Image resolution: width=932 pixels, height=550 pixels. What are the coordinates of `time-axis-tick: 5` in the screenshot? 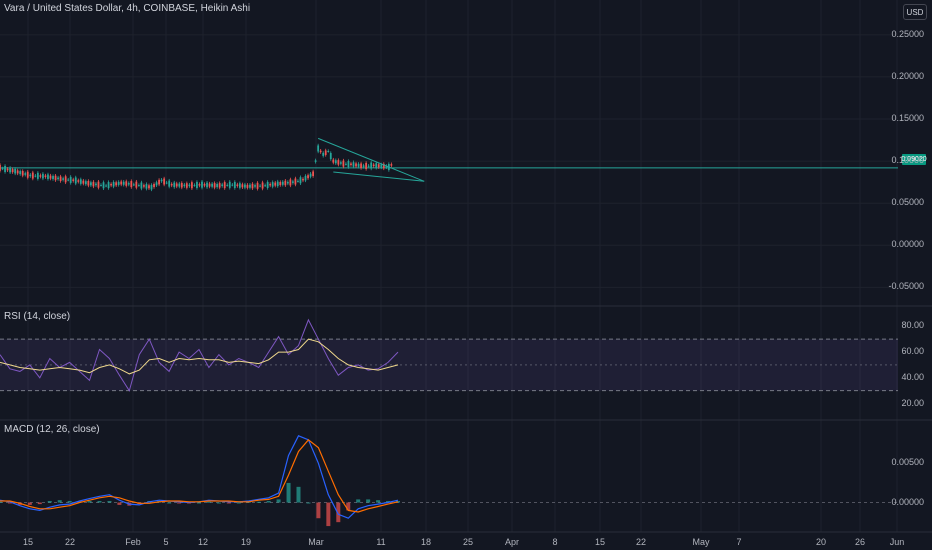 It's located at (166, 542).